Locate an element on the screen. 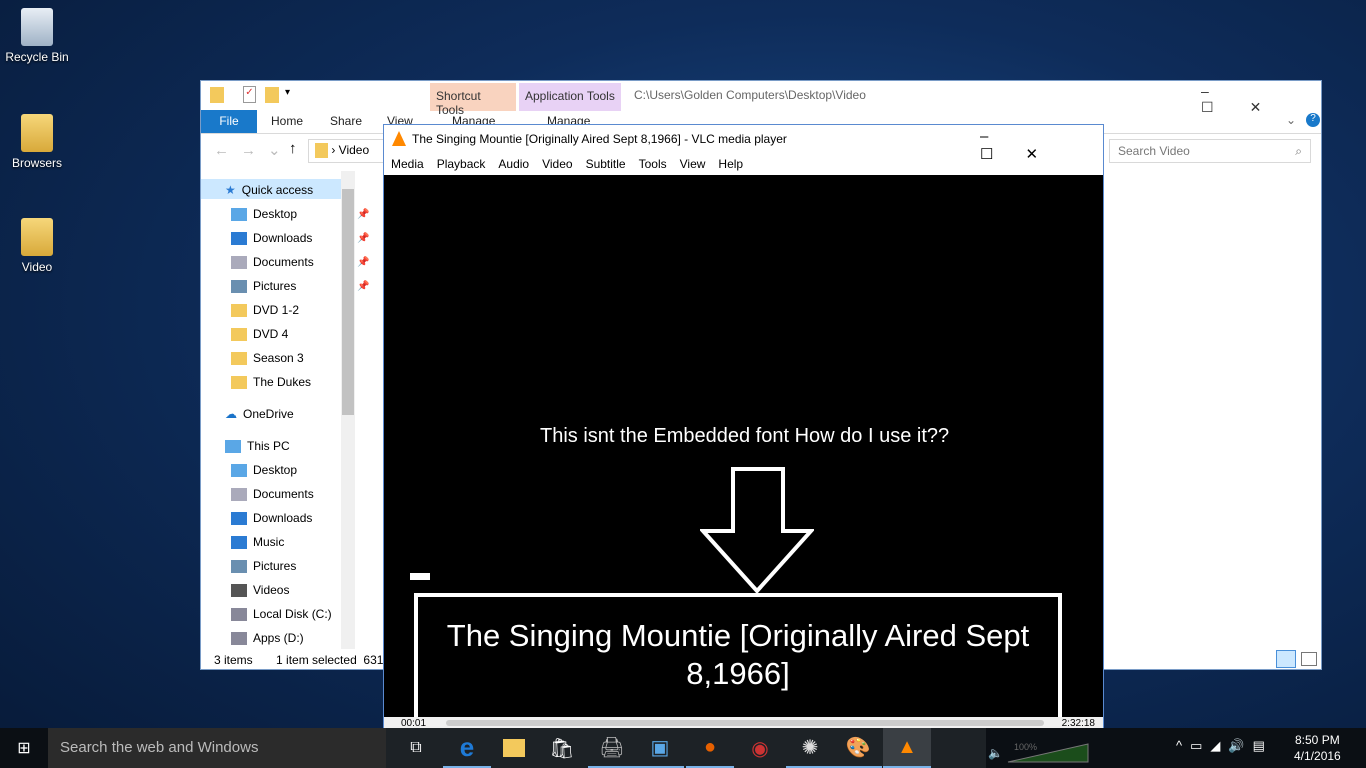  label: Local Disk (C:) is located at coordinates (292, 614).